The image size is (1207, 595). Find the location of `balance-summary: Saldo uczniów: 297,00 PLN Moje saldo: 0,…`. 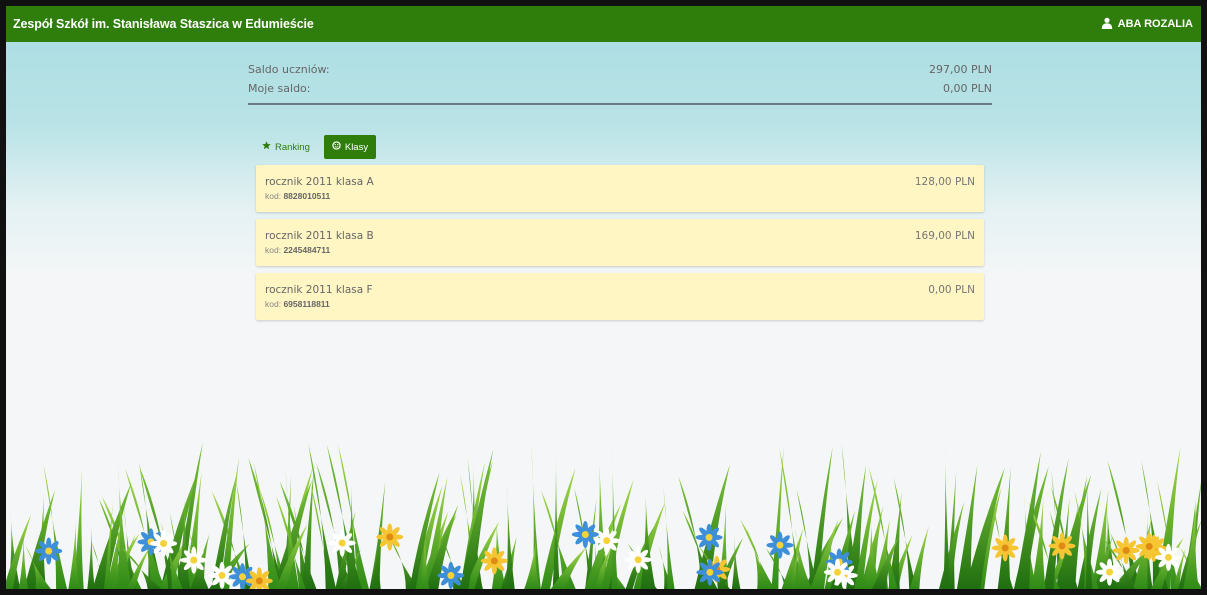

balance-summary: Saldo uczniów: 297,00 PLN Moje saldo: 0,… is located at coordinates (620, 73).